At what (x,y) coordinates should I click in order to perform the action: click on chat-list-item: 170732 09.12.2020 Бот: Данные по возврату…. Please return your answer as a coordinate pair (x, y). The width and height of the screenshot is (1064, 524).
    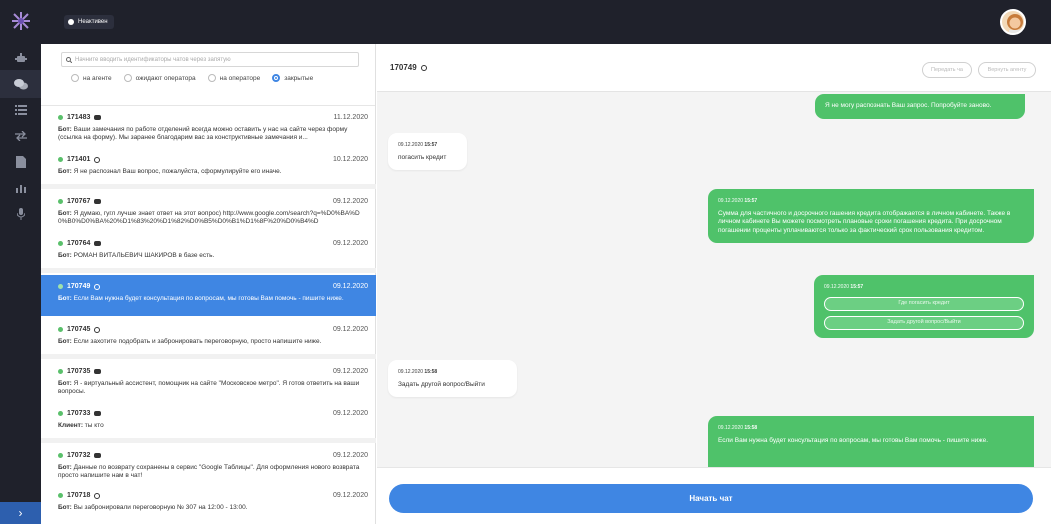
    Looking at the image, I should click on (208, 468).